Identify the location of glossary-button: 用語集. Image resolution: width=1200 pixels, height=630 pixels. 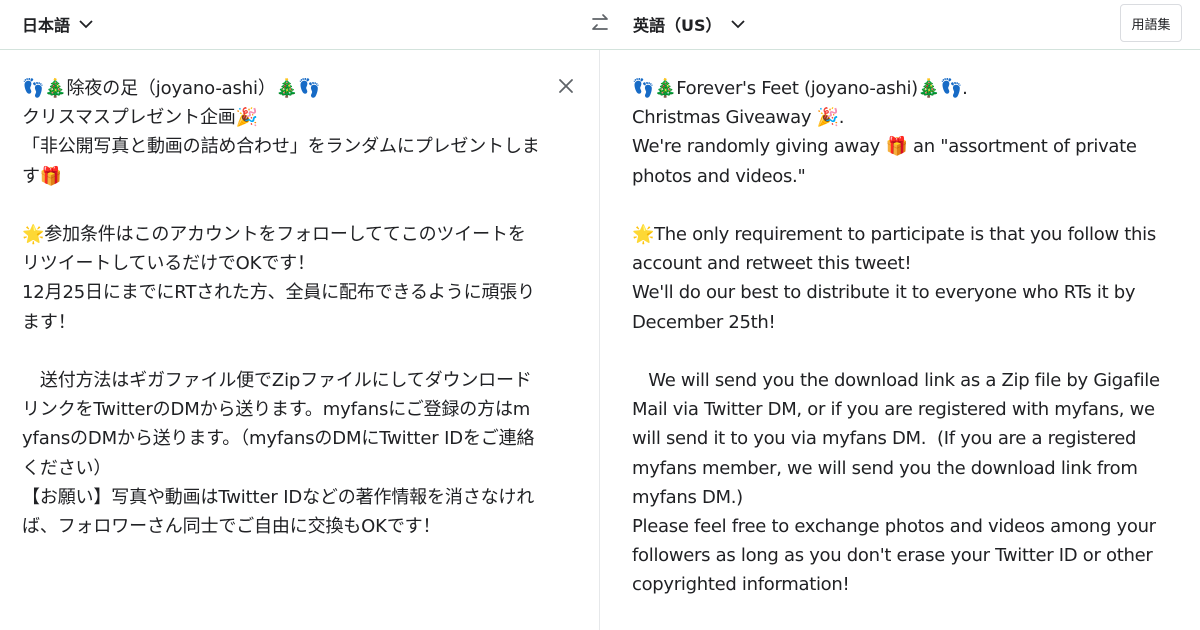
(1151, 23).